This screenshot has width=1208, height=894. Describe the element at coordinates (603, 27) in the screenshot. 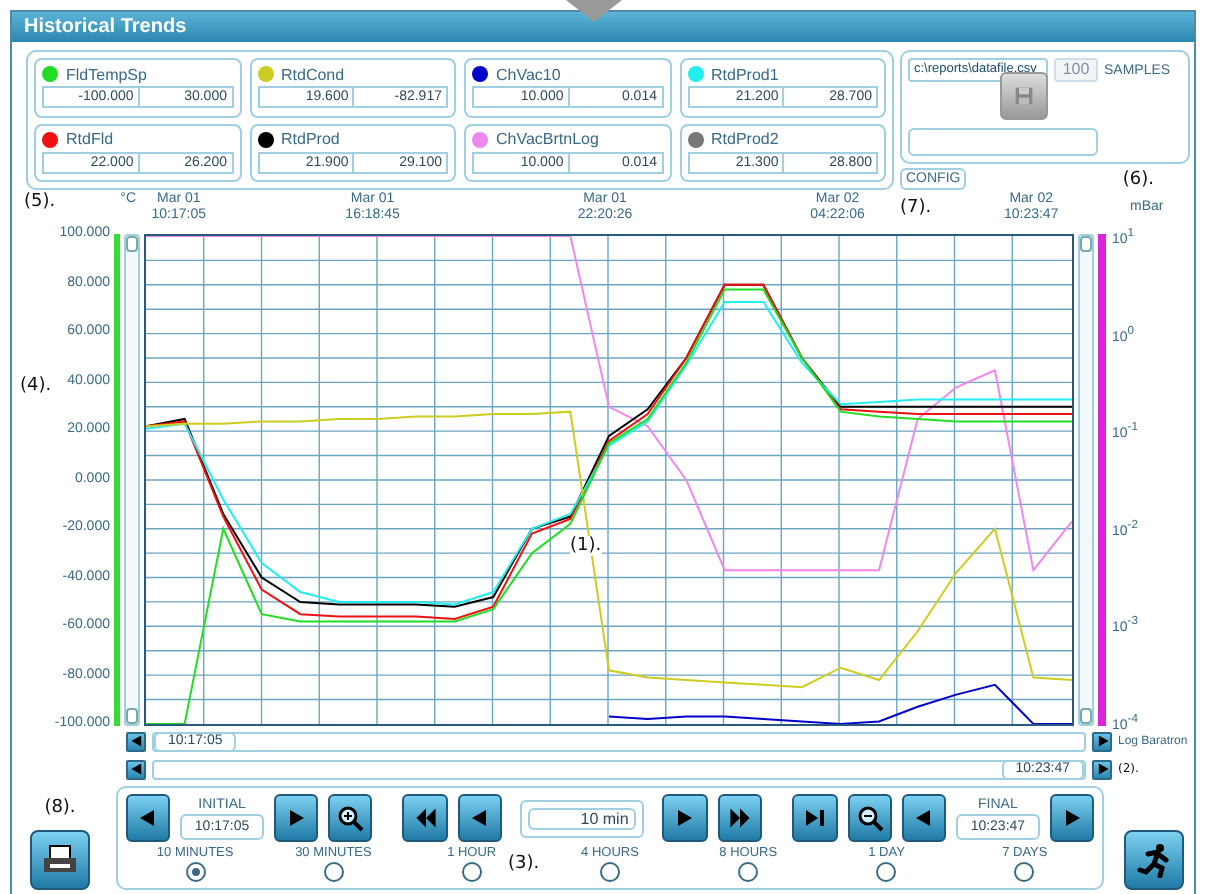

I see `window-title: Historical Trends` at that location.